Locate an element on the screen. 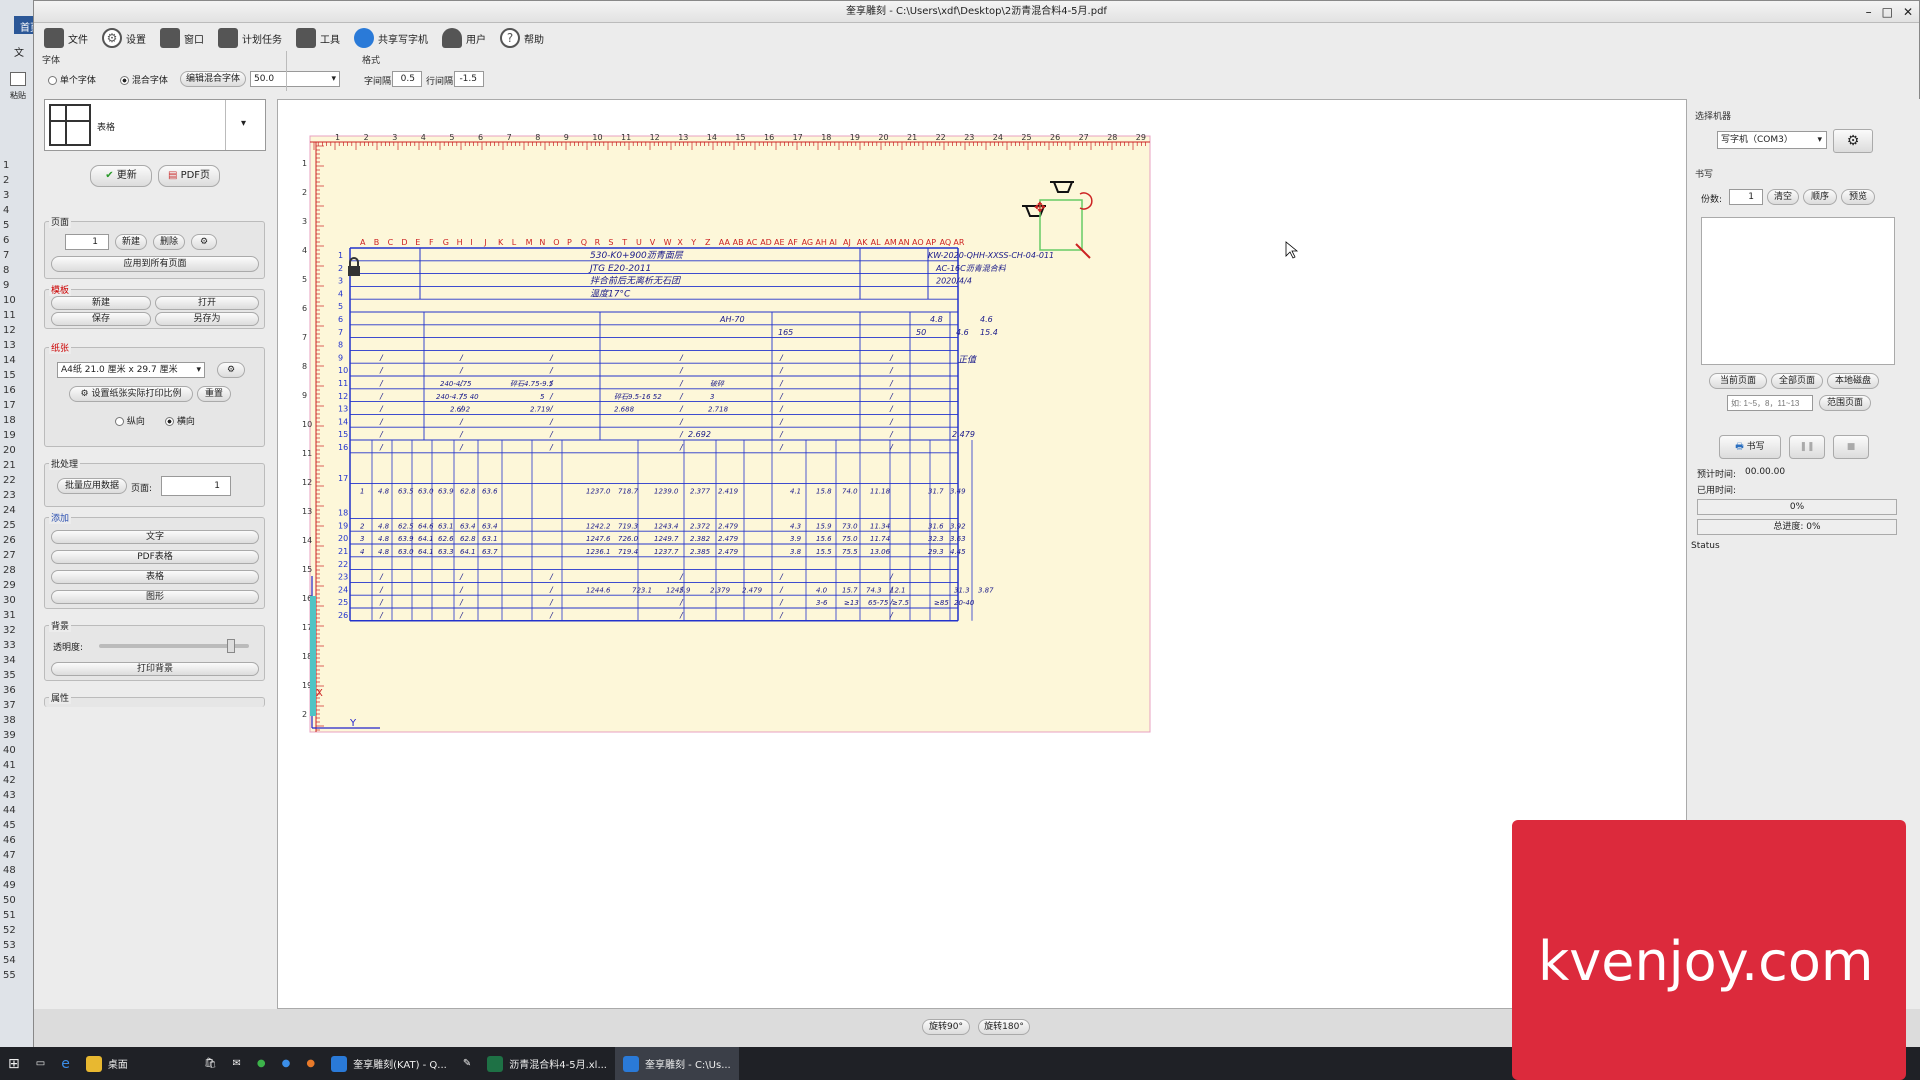 This screenshot has width=1920, height=1080. apply-all-pages-button: 应用到所有页面 is located at coordinates (155, 264).